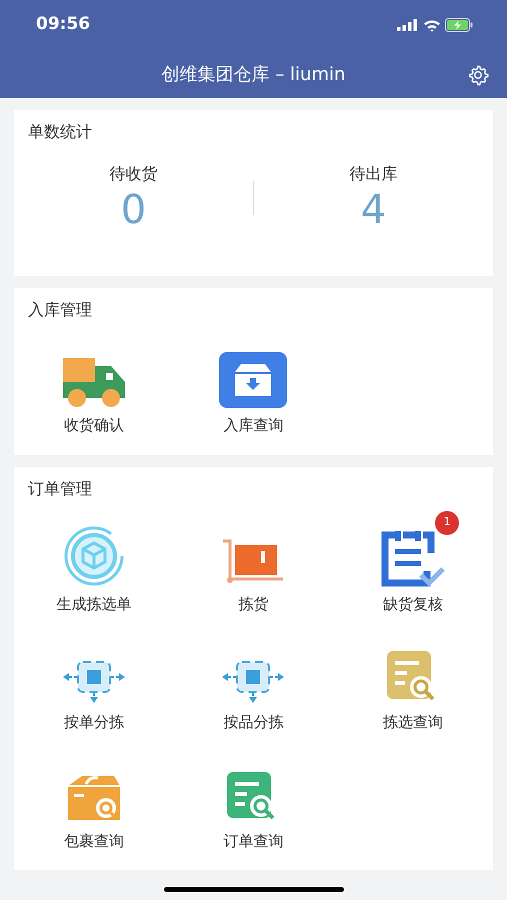 Image resolution: width=507 pixels, height=900 pixels. Describe the element at coordinates (94, 722) in the screenshot. I see `menu-label: 按单分拣` at that location.